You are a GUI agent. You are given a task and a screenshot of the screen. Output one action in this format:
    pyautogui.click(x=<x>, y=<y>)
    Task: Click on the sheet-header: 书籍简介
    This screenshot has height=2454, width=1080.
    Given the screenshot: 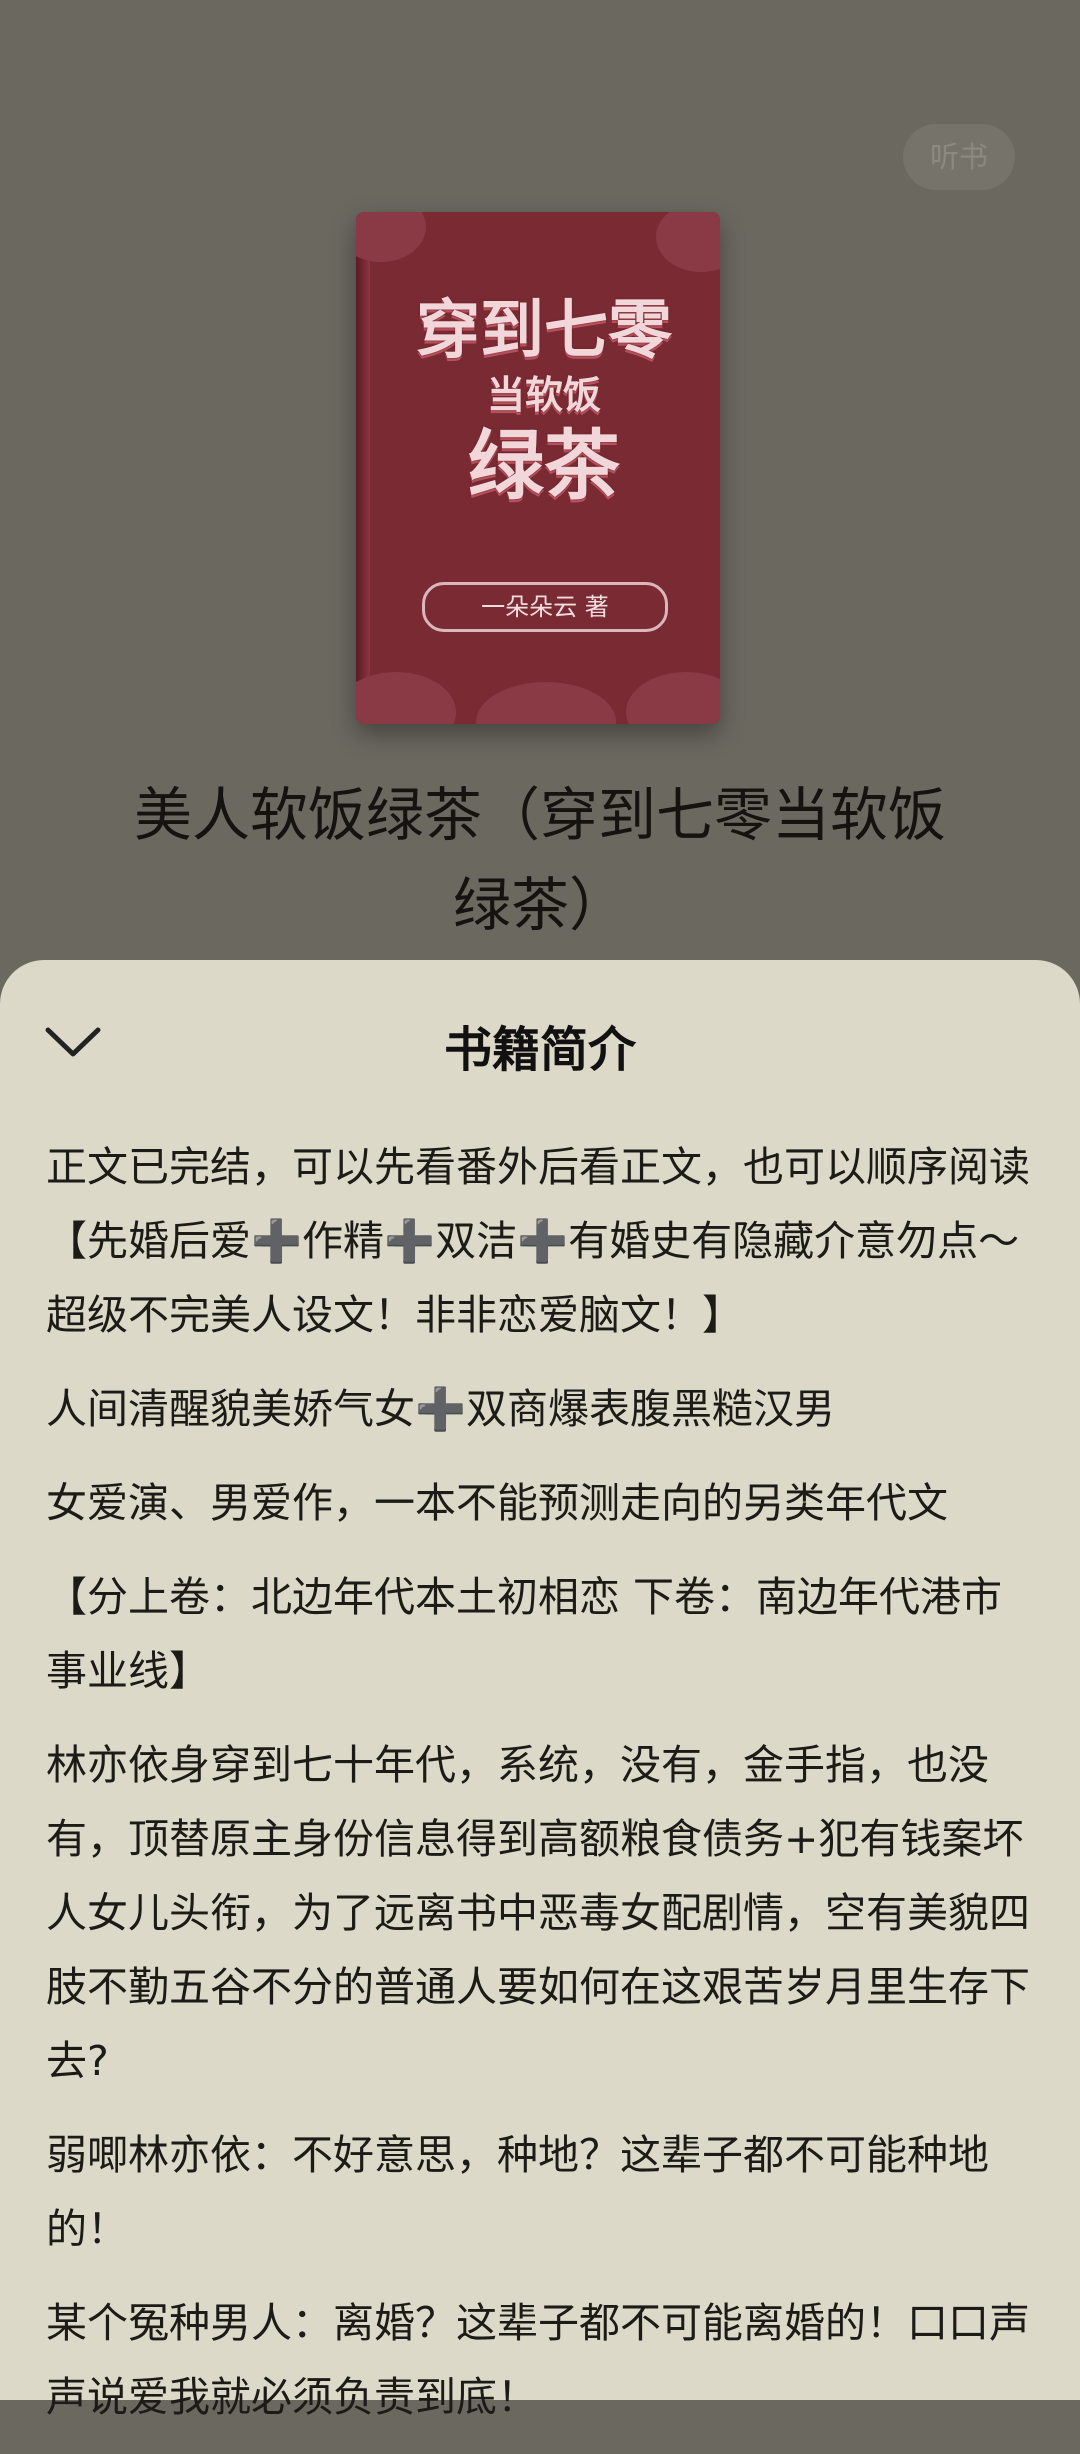 What is the action you would take?
    pyautogui.click(x=540, y=1030)
    